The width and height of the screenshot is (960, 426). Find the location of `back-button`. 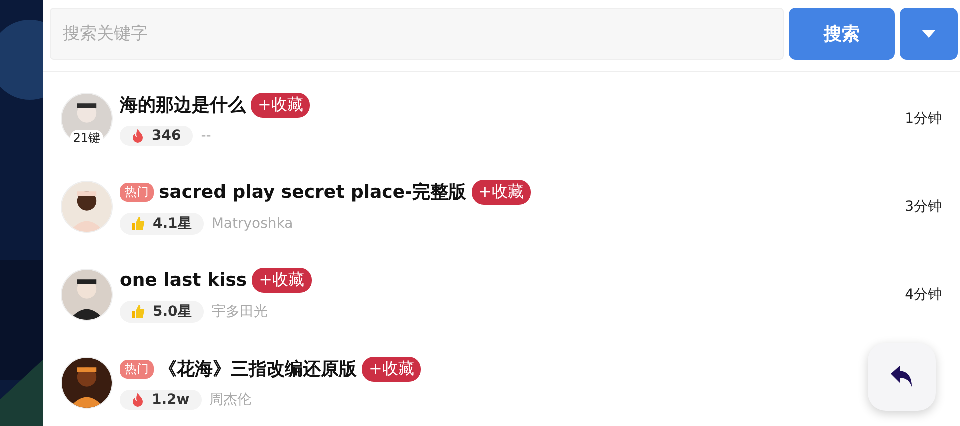

back-button is located at coordinates (902, 377).